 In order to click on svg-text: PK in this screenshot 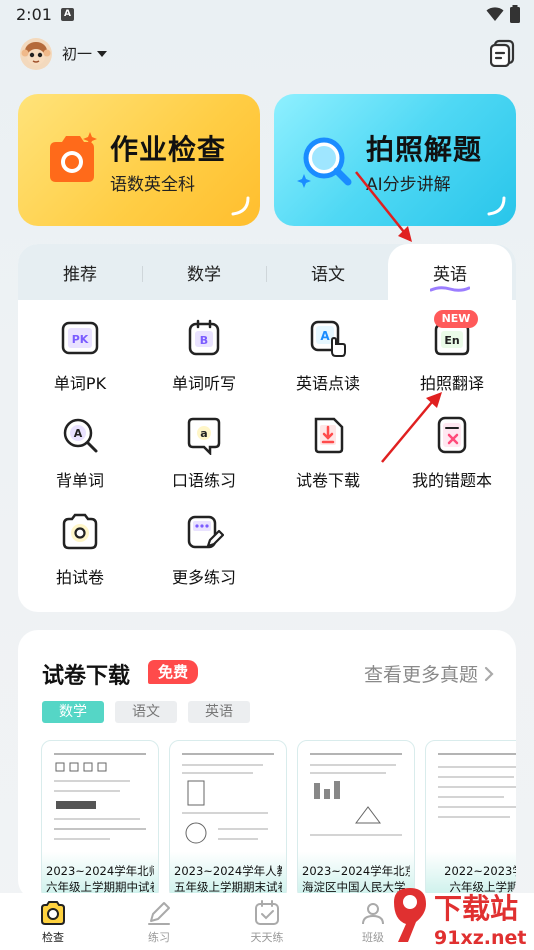, I will do `click(80, 339)`.